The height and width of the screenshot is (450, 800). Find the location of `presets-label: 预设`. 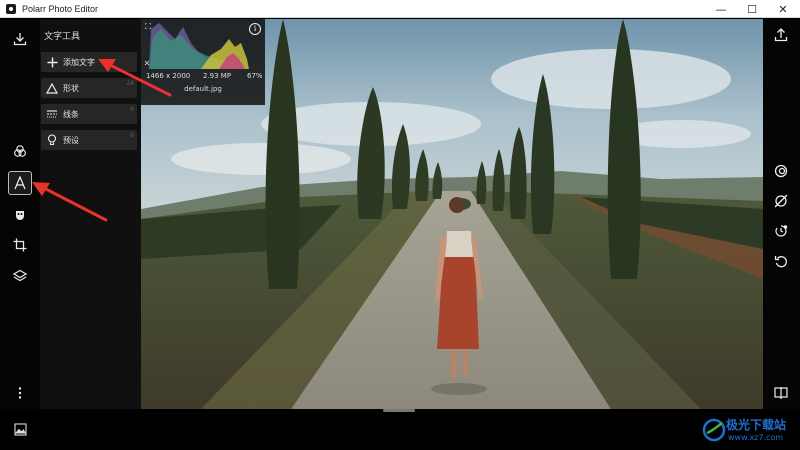

presets-label: 预设 is located at coordinates (71, 140).